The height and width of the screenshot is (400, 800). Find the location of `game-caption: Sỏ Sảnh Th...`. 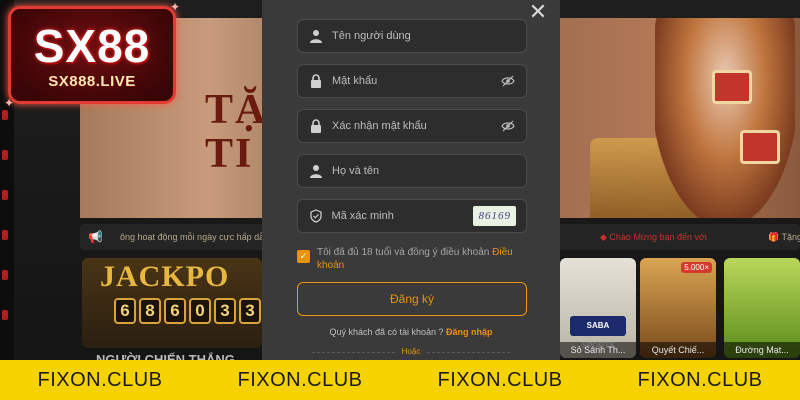

game-caption: Sỏ Sảnh Th... is located at coordinates (598, 350).